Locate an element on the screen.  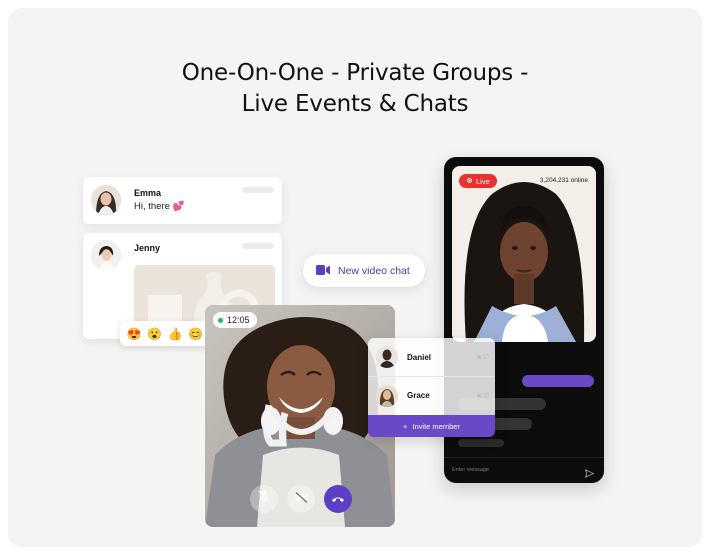
new-video-chat-label: New video chat is located at coordinates (374, 270).